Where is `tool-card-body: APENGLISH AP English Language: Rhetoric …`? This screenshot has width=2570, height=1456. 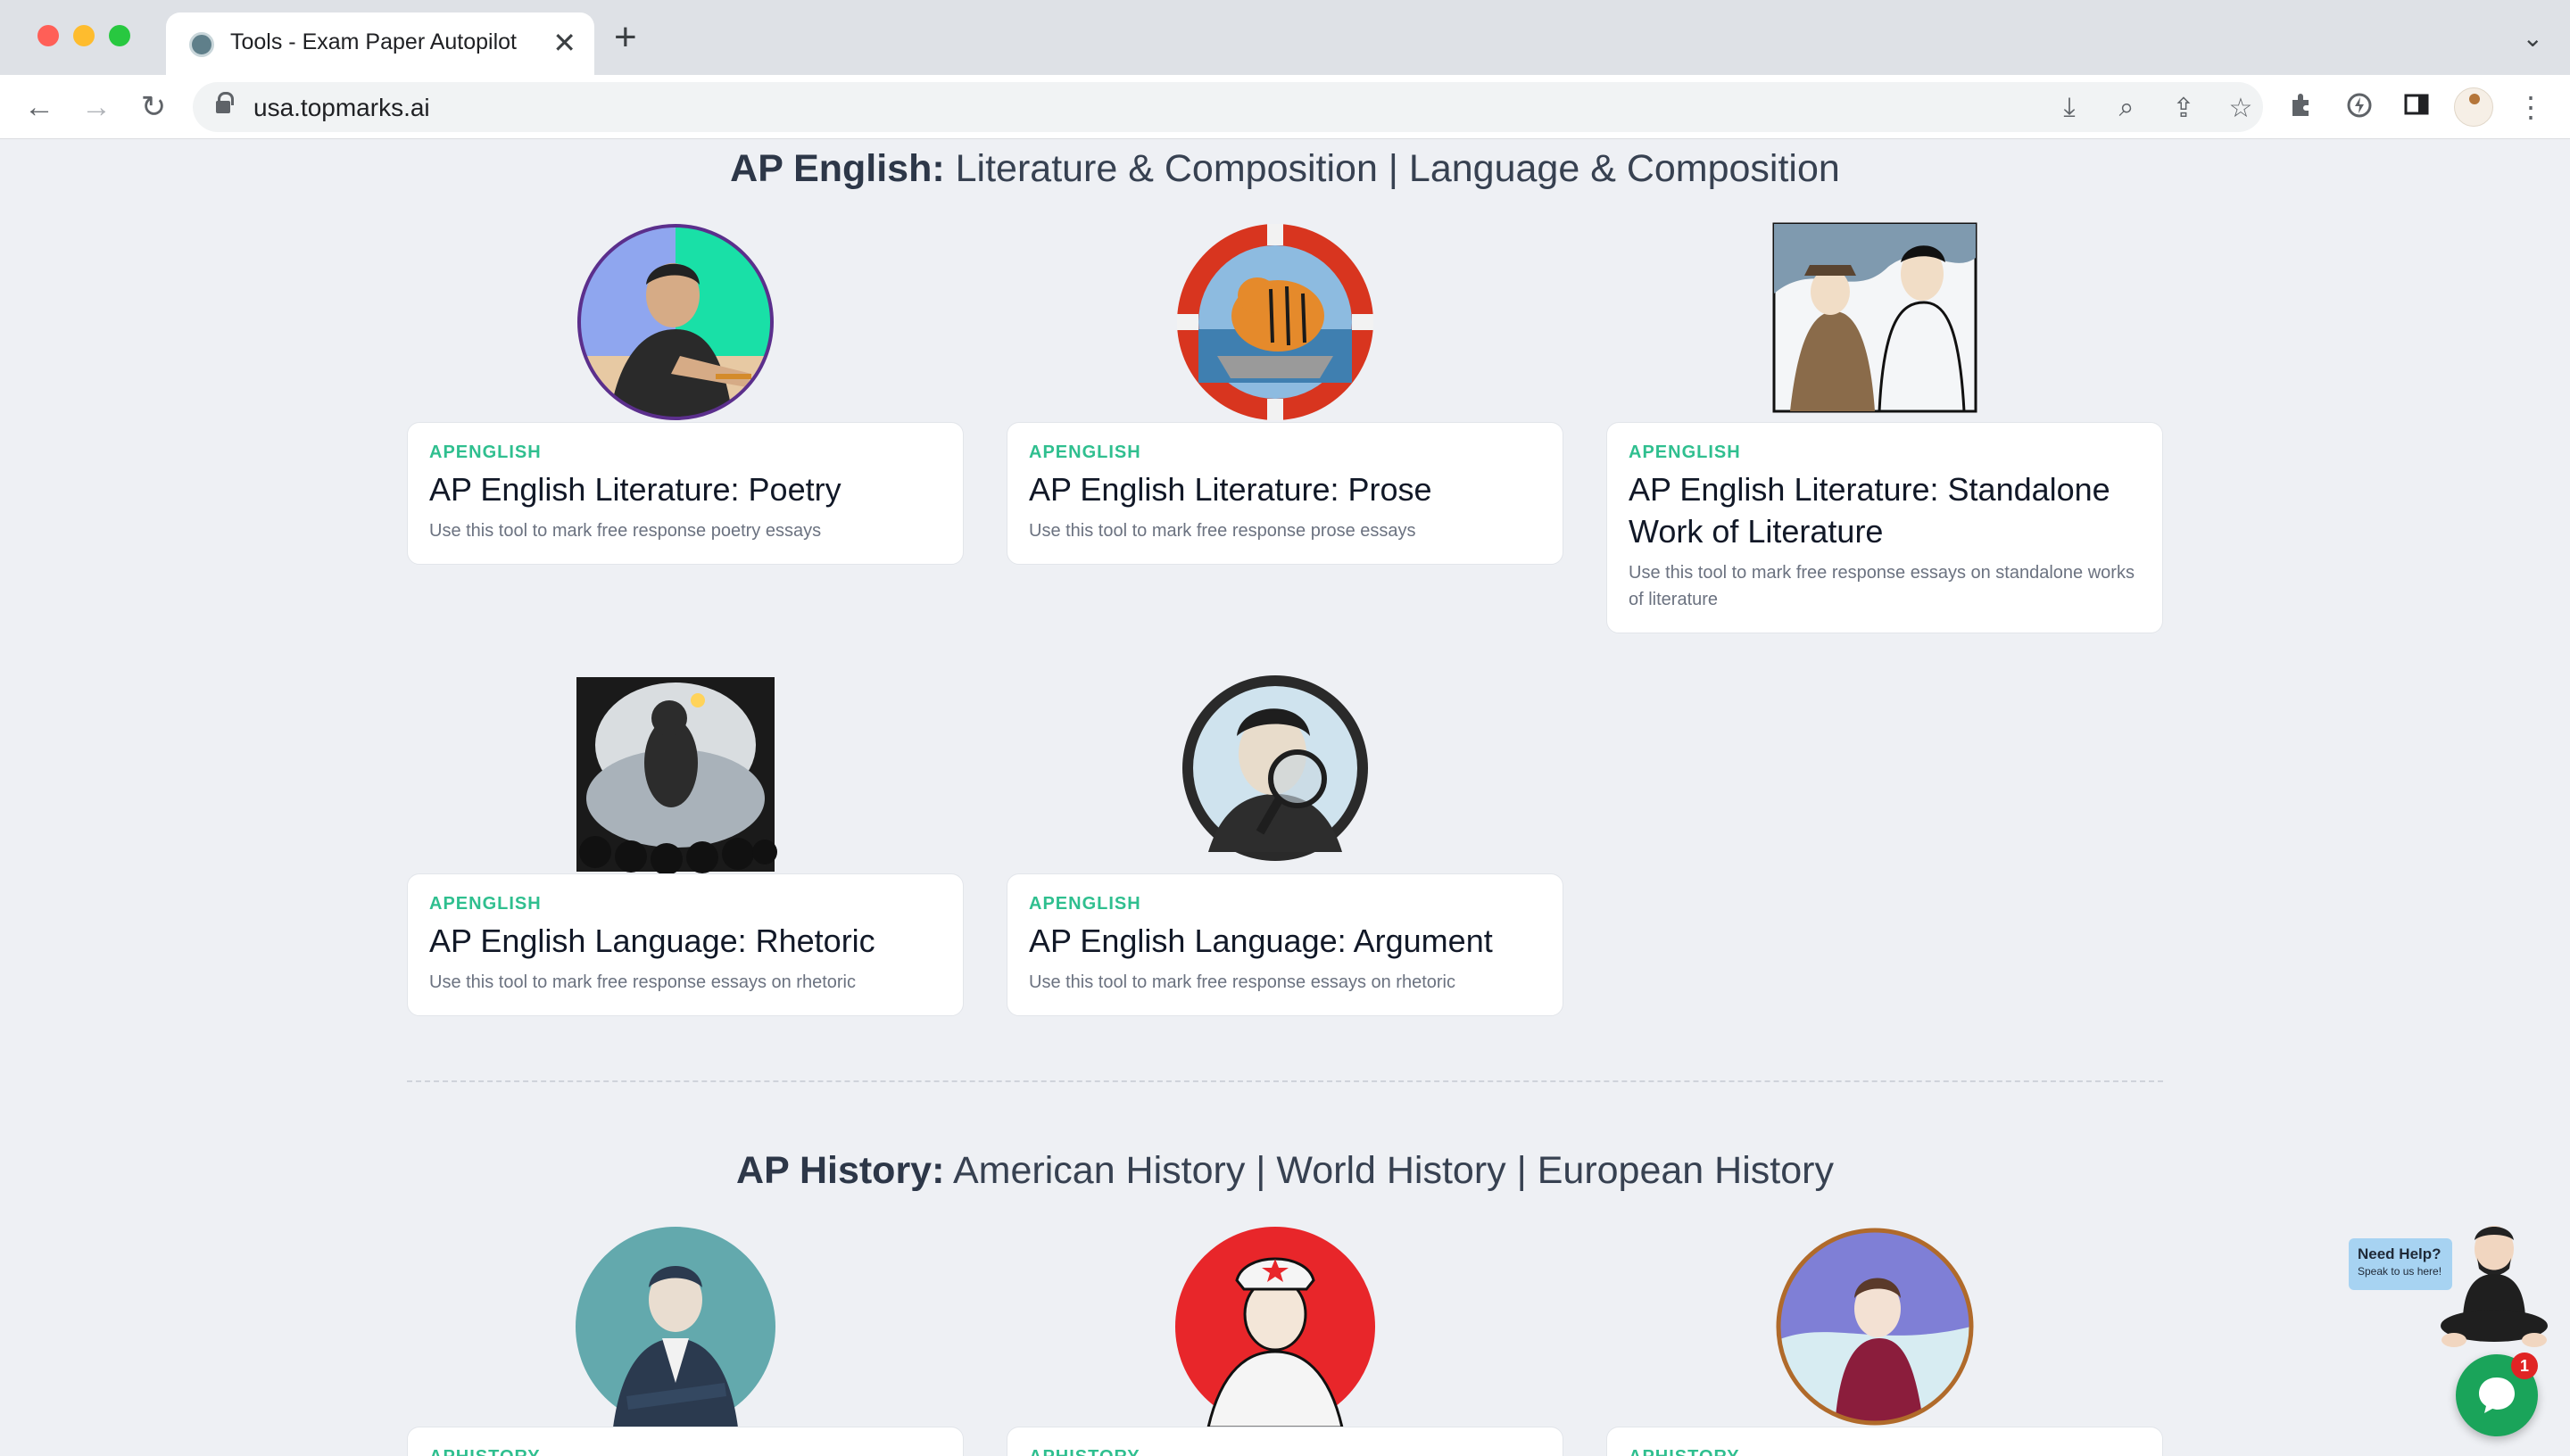
tool-card-body: APENGLISH AP English Language: Rhetoric … is located at coordinates (686, 945).